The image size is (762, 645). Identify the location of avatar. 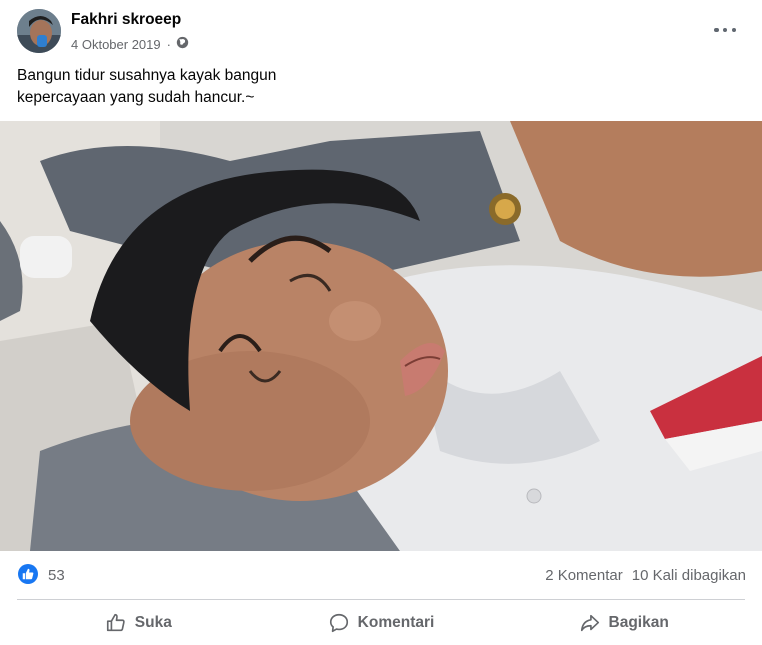
(39, 31).